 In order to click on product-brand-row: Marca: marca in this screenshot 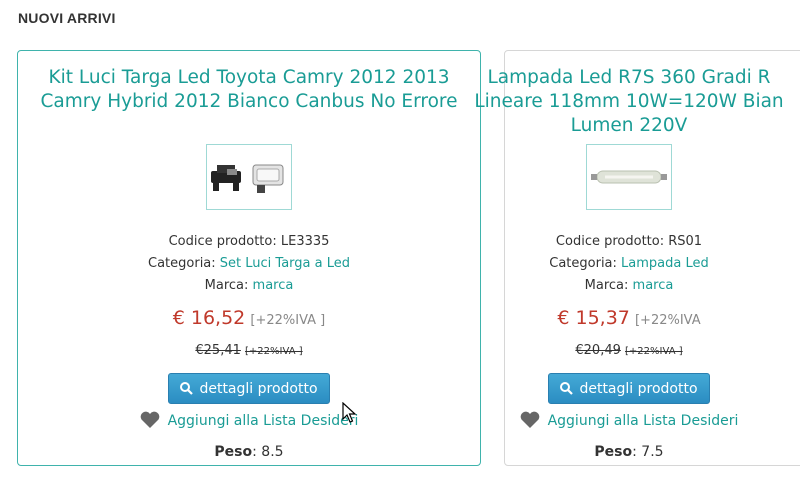, I will do `click(598, 285)`.